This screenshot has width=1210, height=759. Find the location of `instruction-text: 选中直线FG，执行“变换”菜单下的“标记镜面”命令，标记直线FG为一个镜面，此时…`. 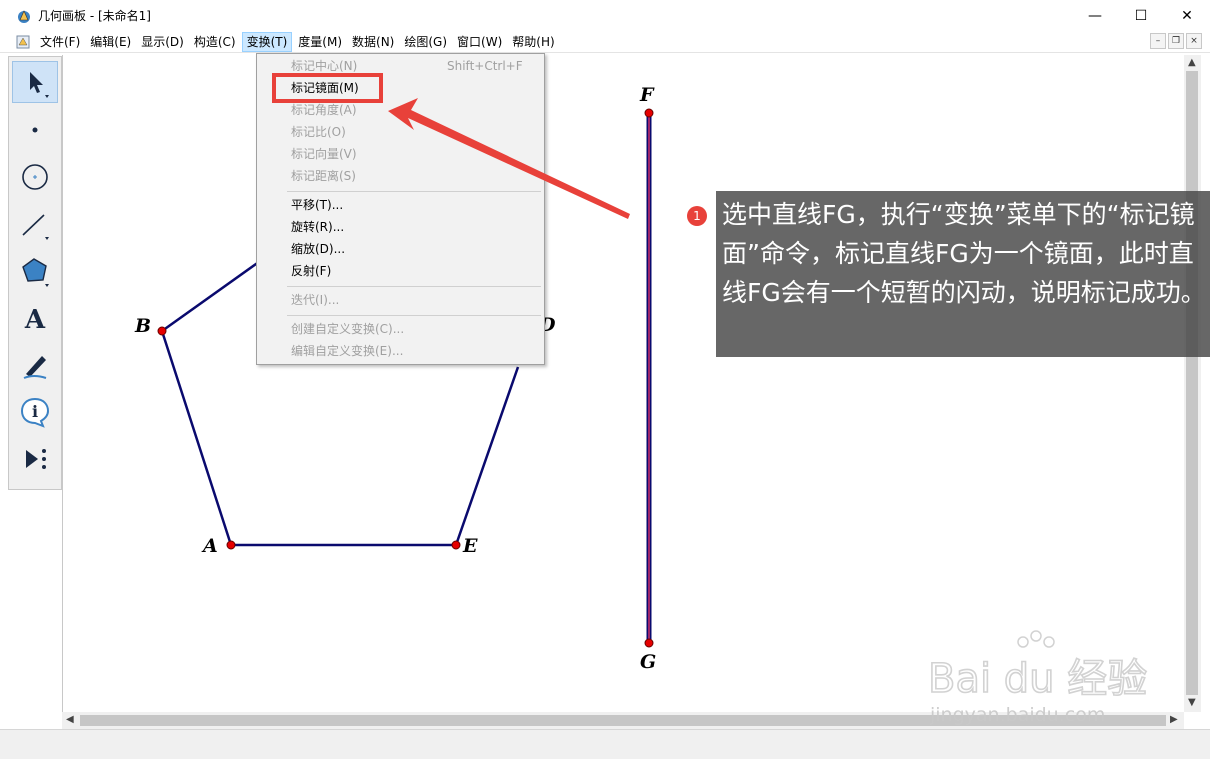

instruction-text: 选中直线FG，执行“变换”菜单下的“标记镜面”命令，标记直线FG为一个镜面，此时… is located at coordinates (964, 253).